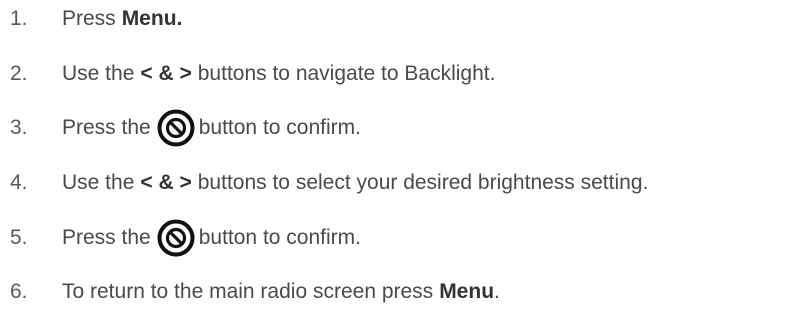 Image resolution: width=788 pixels, height=329 pixels. What do you see at coordinates (19, 73) in the screenshot?
I see `step-number: 2.` at bounding box center [19, 73].